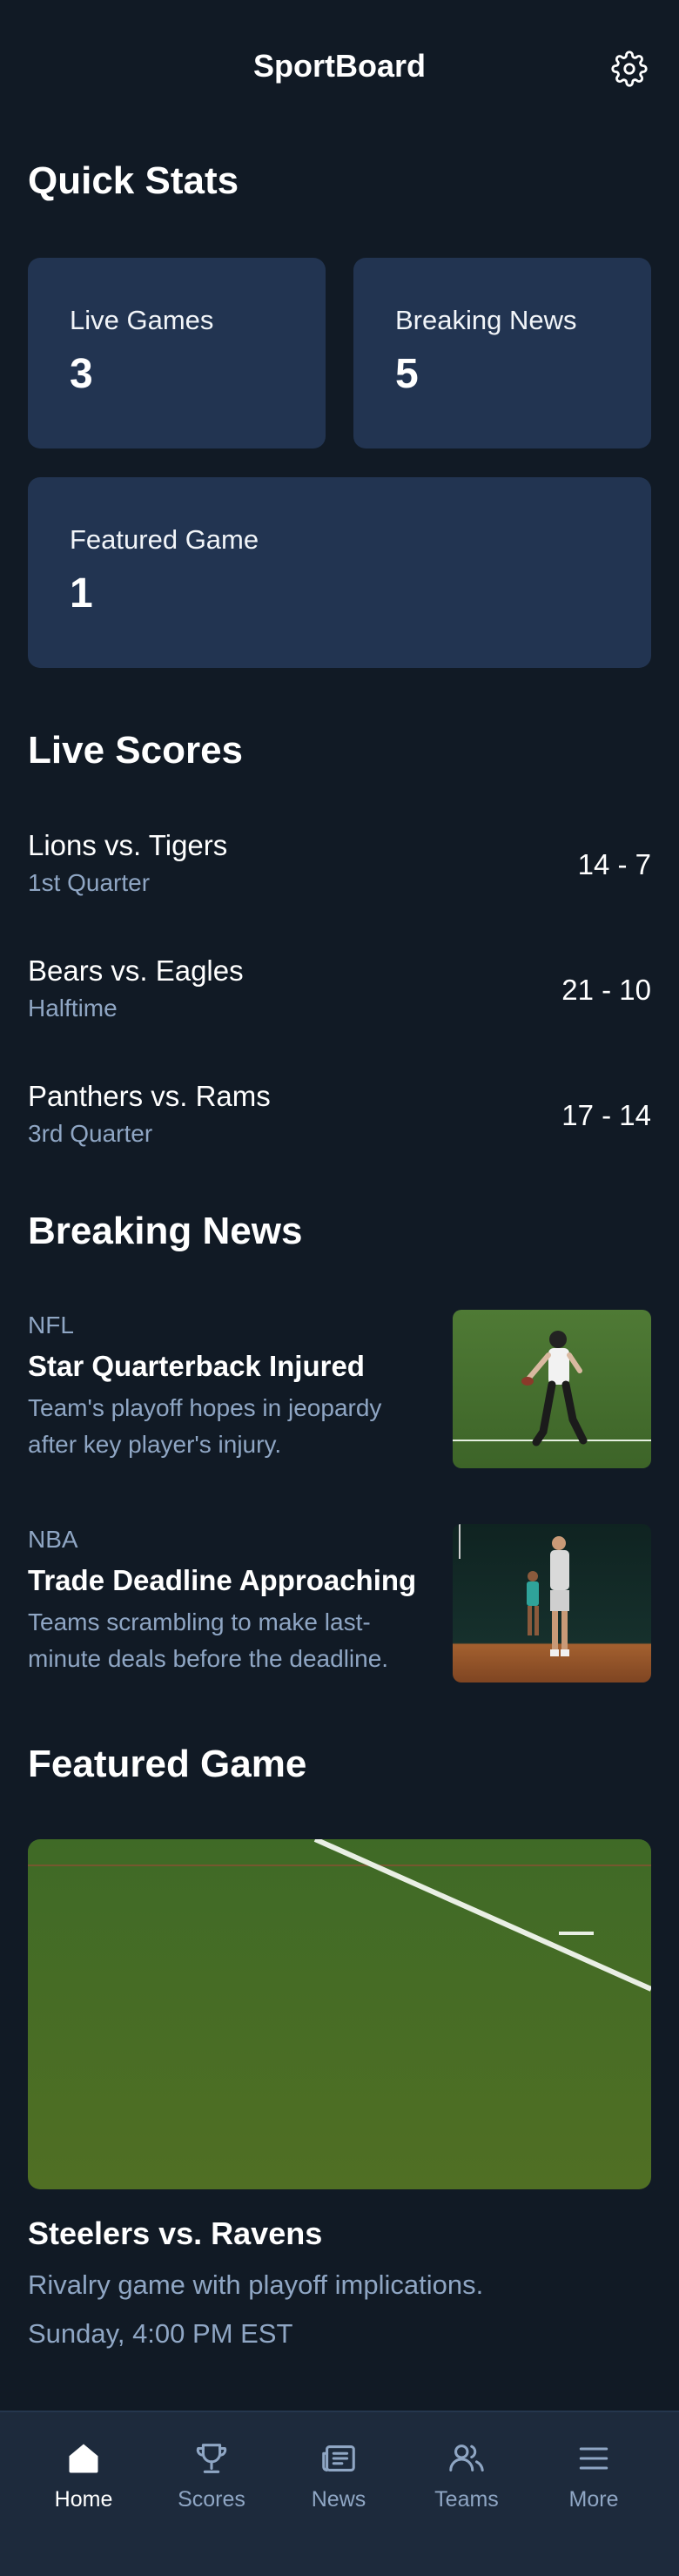 This screenshot has width=679, height=2576. What do you see at coordinates (136, 970) in the screenshot?
I see `score-teams: Bears vs. Eagles` at bounding box center [136, 970].